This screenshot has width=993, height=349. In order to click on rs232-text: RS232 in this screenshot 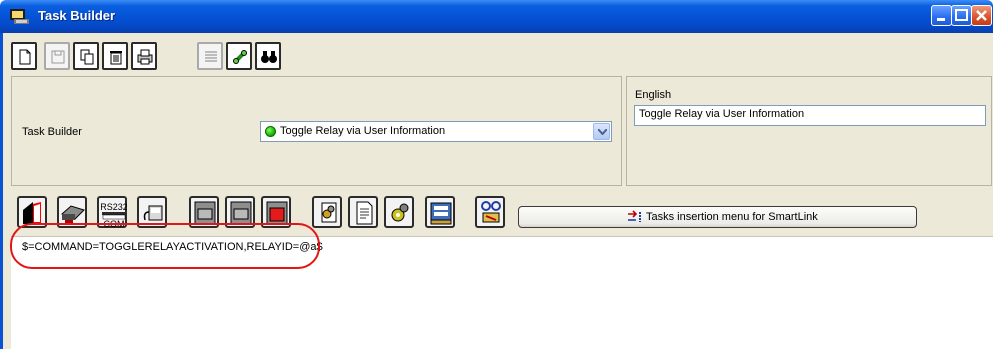, I will do `click(114, 207)`.